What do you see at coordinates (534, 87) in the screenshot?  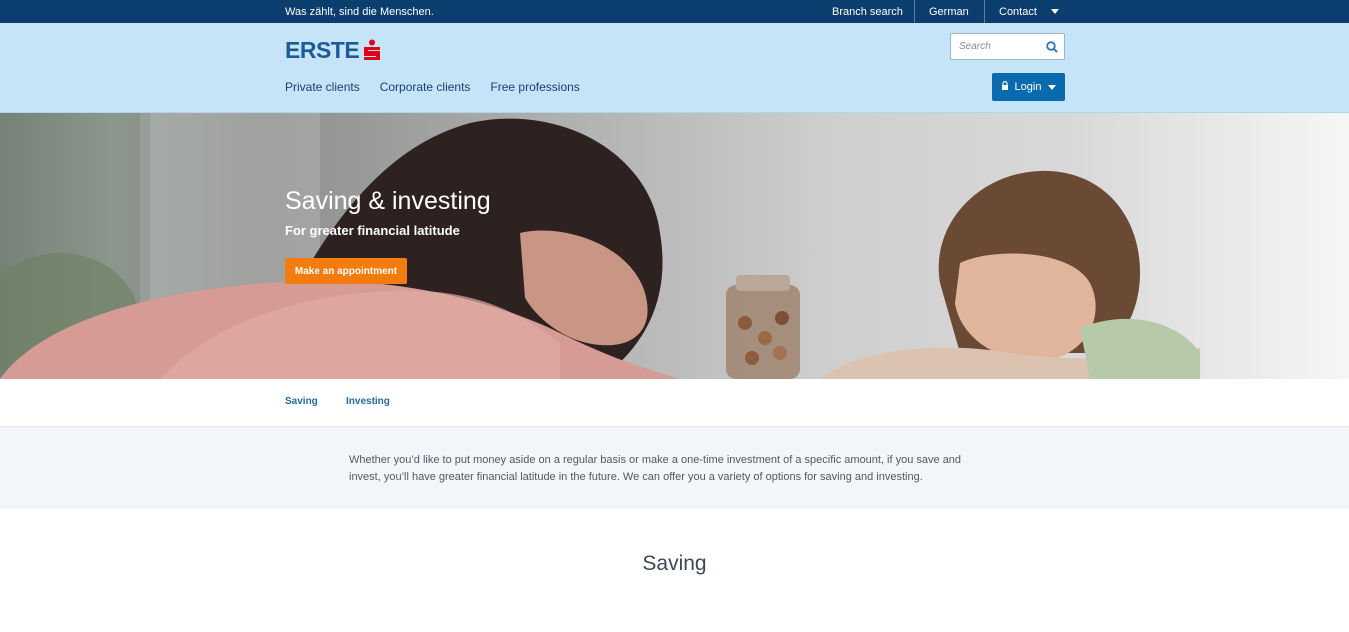 I see `nav-free-professions: Free professions` at bounding box center [534, 87].